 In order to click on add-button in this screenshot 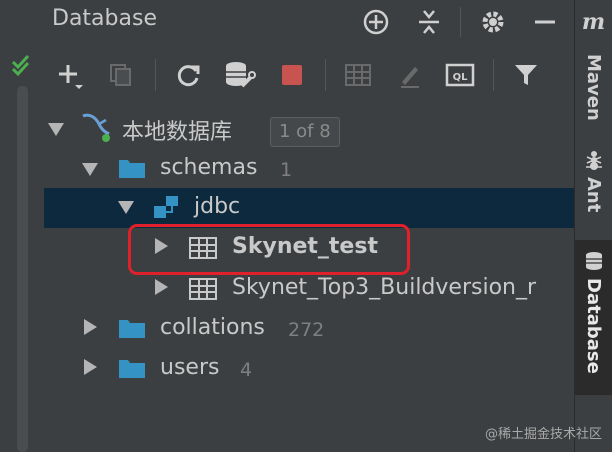, I will do `click(70, 75)`.